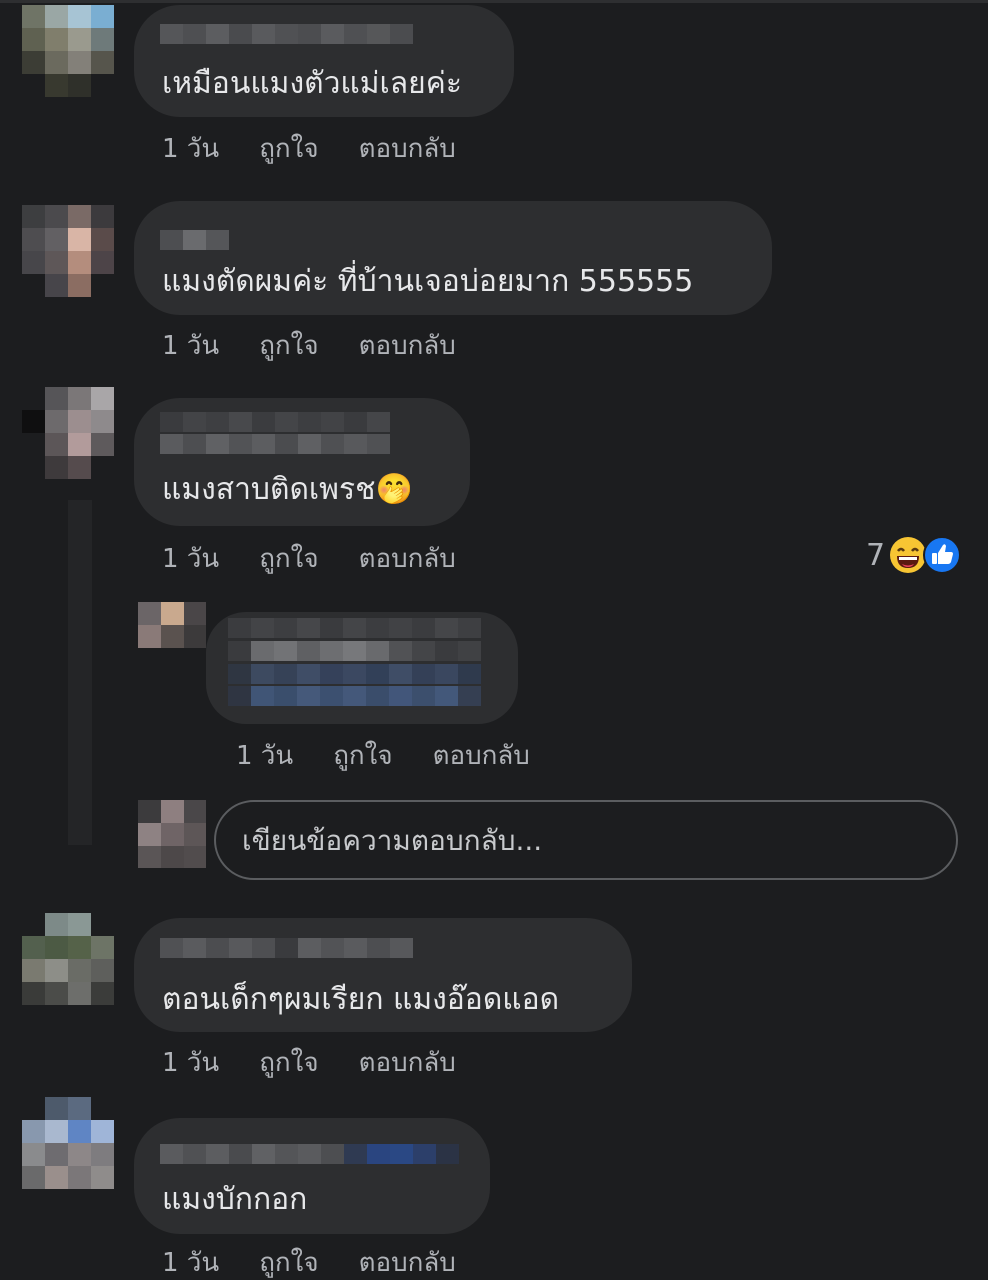 The image size is (988, 1280). What do you see at coordinates (876, 555) in the screenshot?
I see `reaction-count: 7` at bounding box center [876, 555].